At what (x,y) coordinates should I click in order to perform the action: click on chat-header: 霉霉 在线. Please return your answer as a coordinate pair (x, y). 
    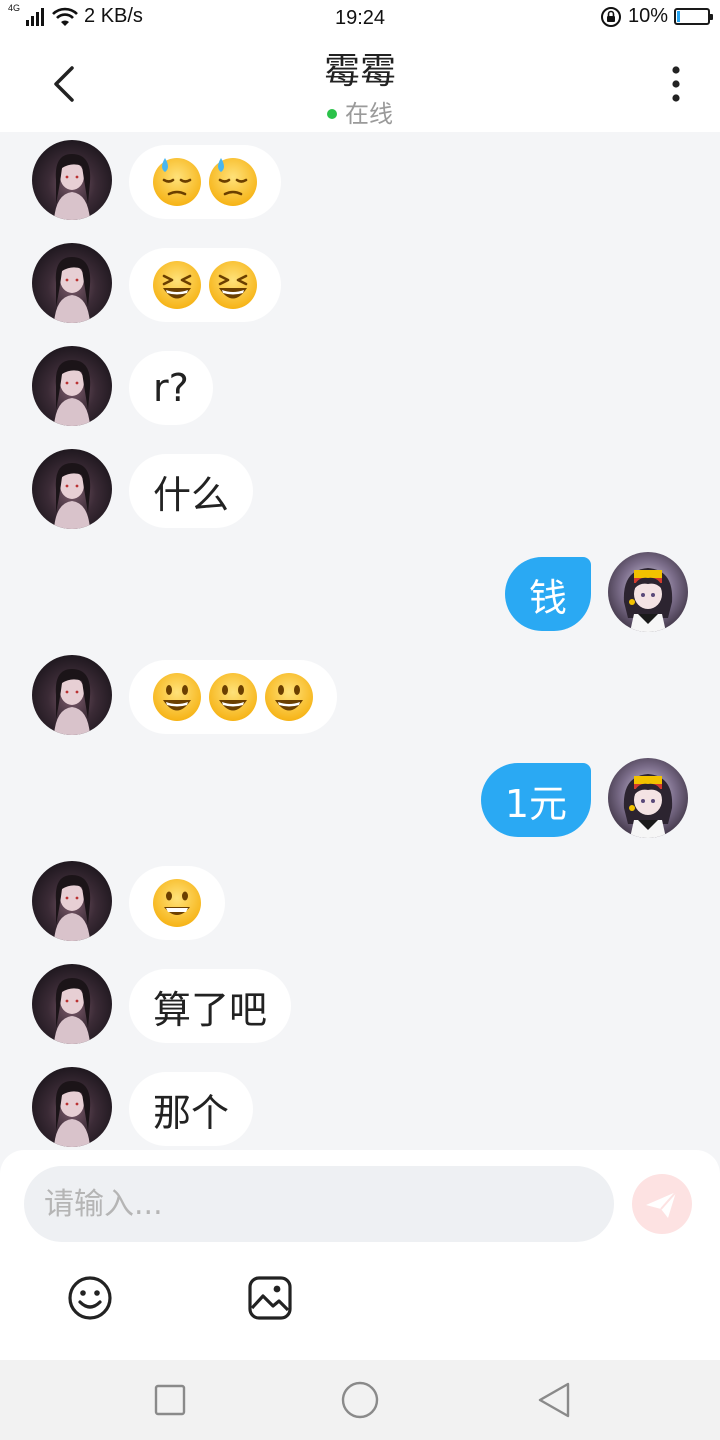
    Looking at the image, I should click on (360, 84).